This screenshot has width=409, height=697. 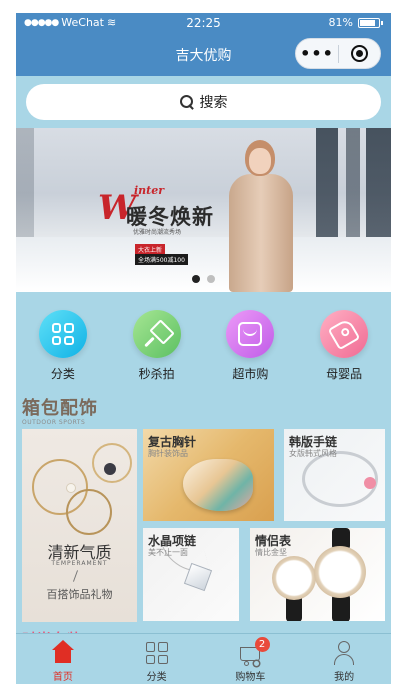 I want to click on tag-icon, so click(x=344, y=334).